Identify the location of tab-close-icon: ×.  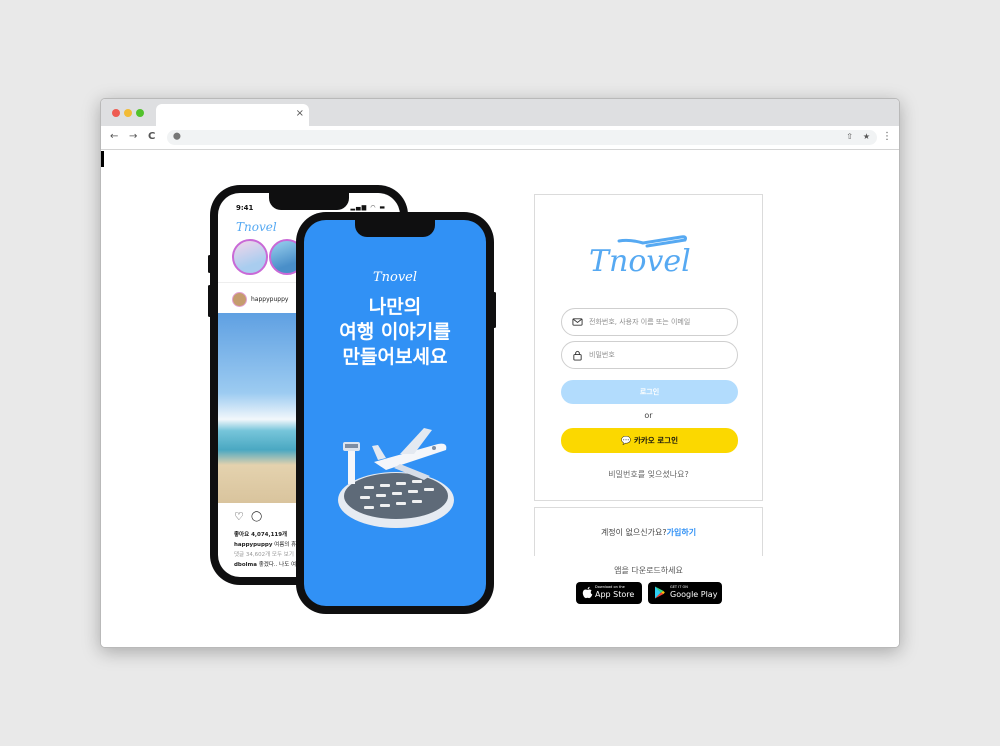
(300, 114).